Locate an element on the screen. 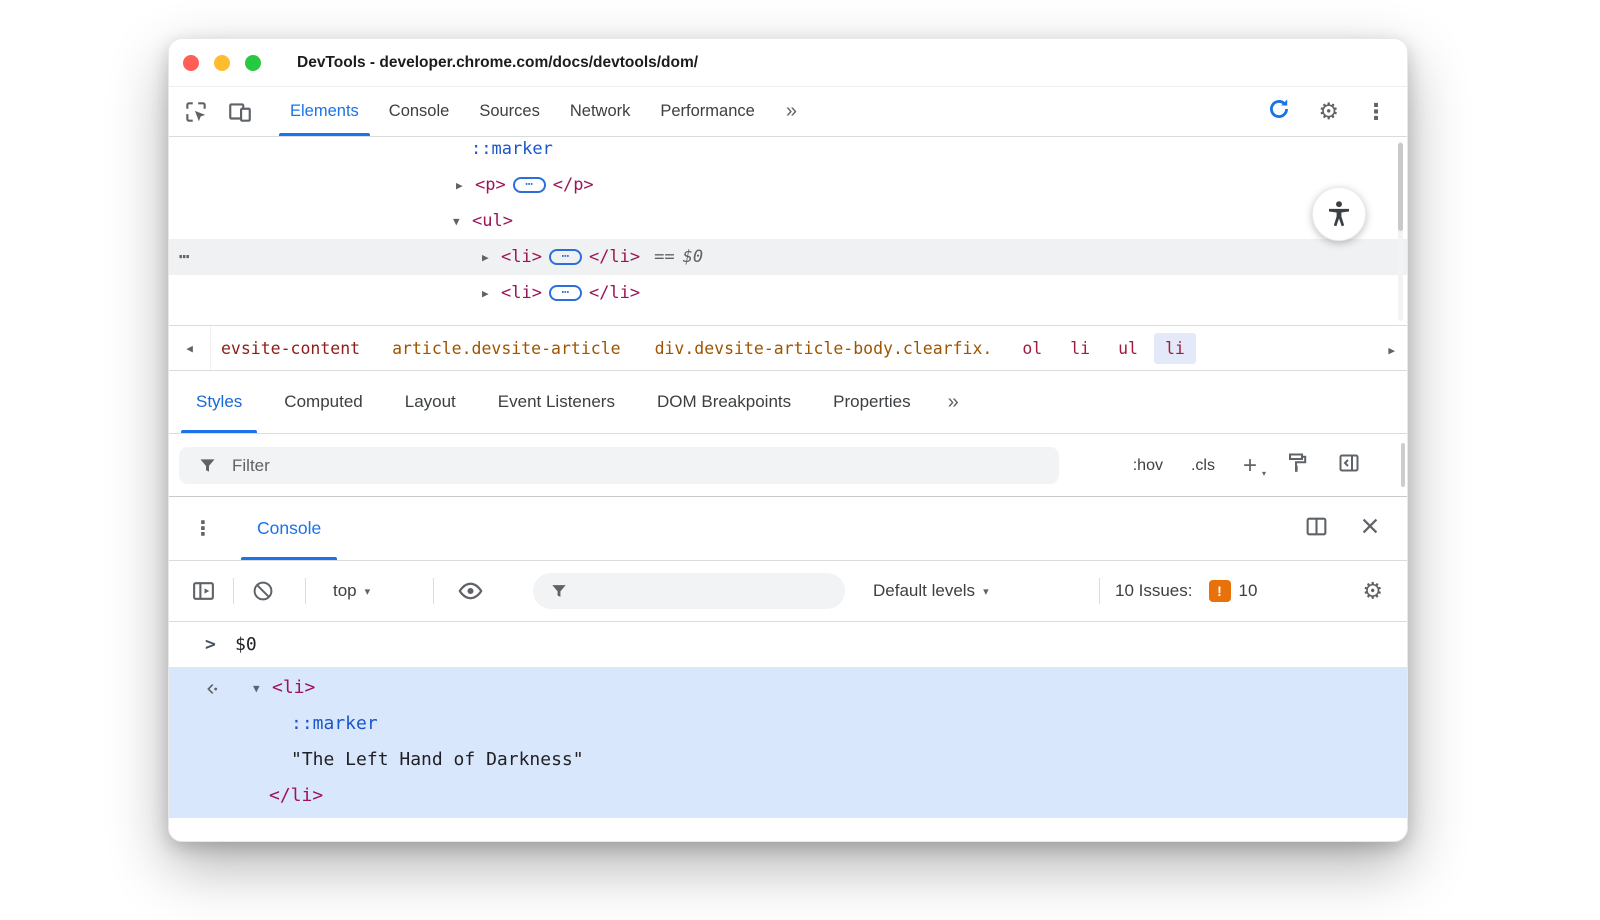  breadcrumb-item: evsite-content is located at coordinates (290, 348).